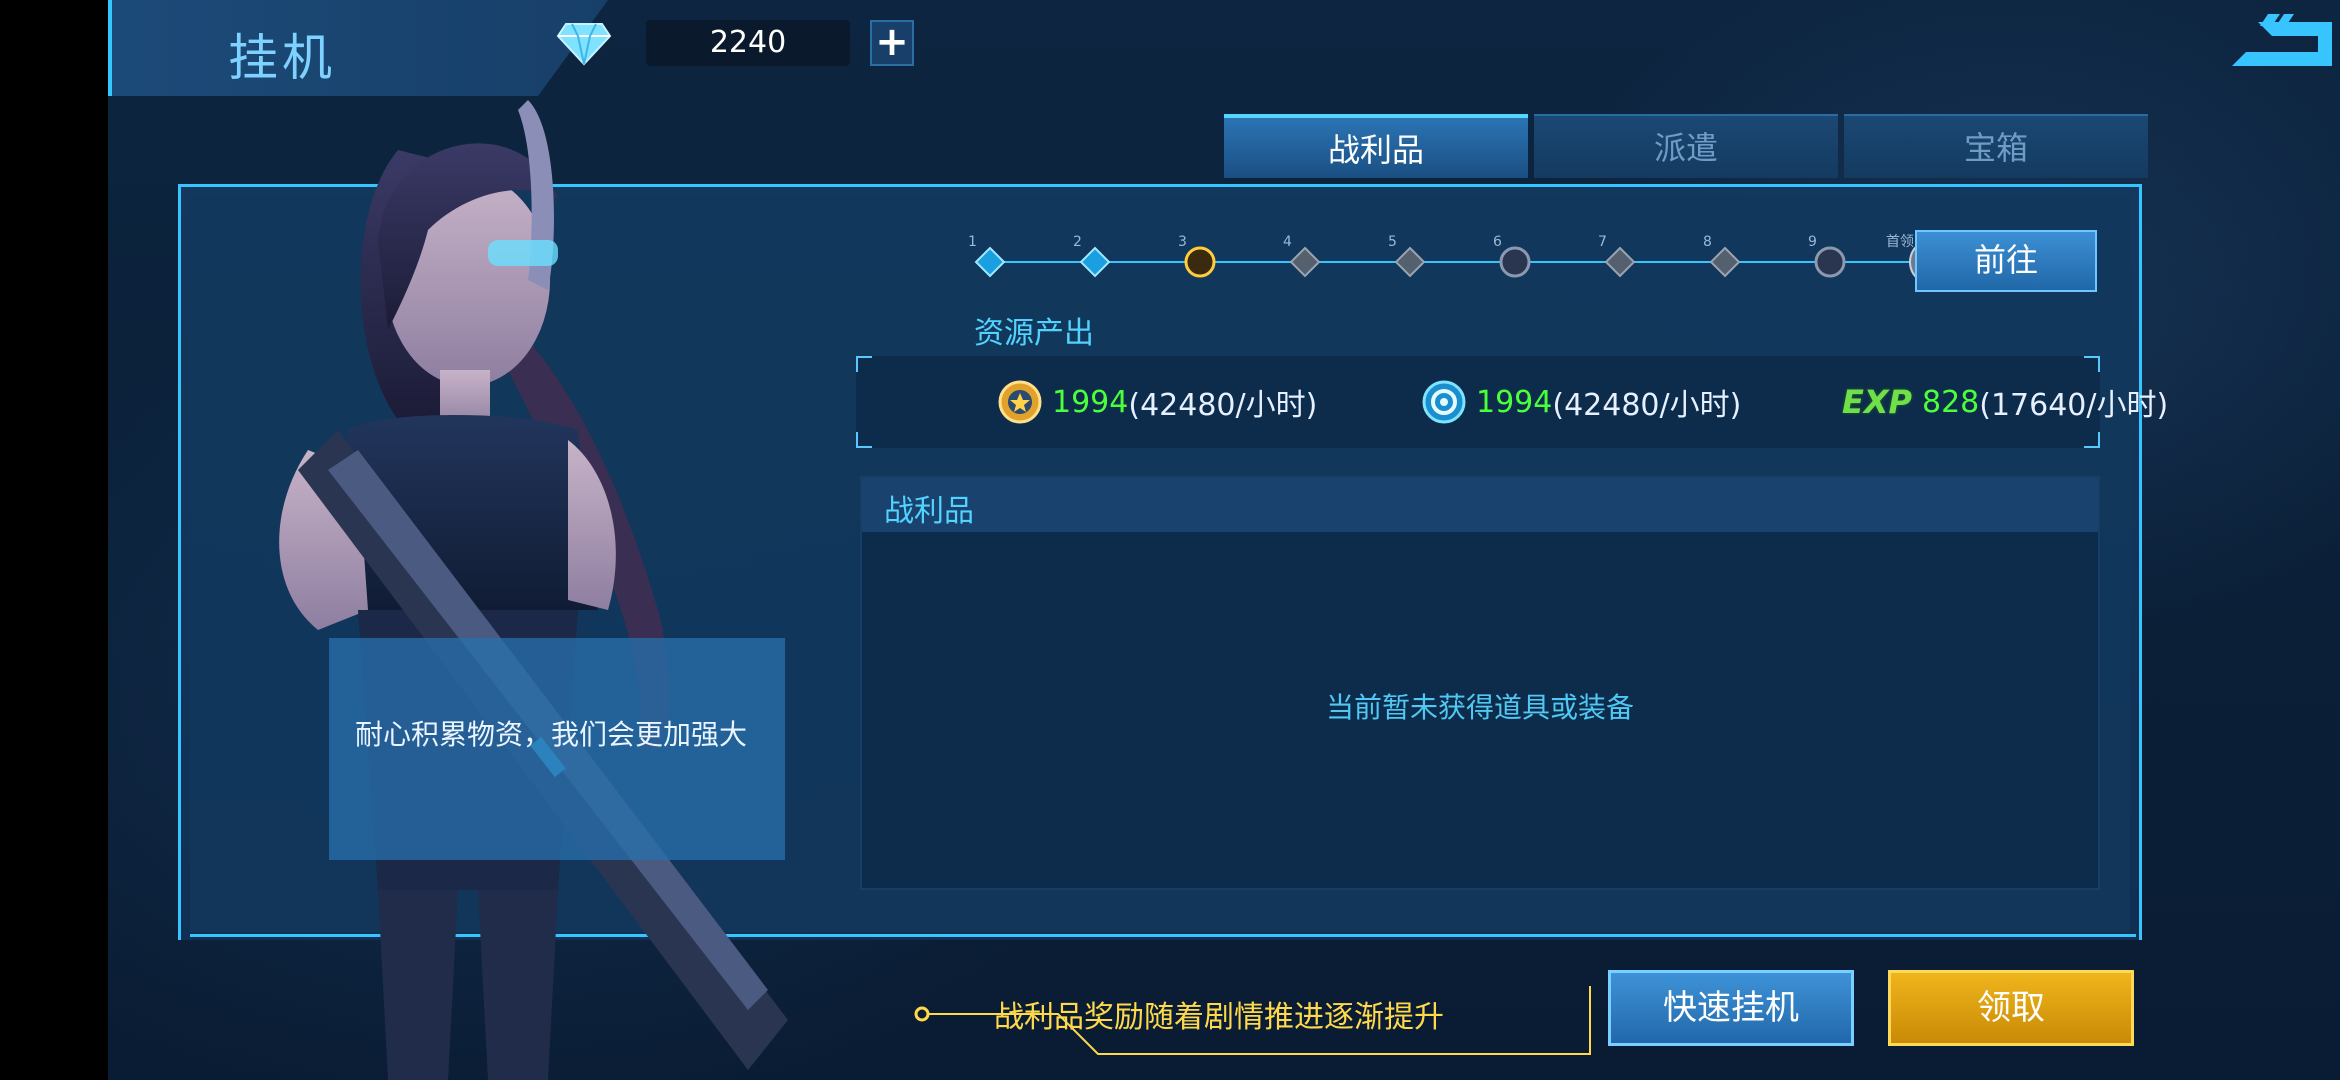  Describe the element at coordinates (1077, 242) in the screenshot. I see `stage-node-label: 2` at that location.